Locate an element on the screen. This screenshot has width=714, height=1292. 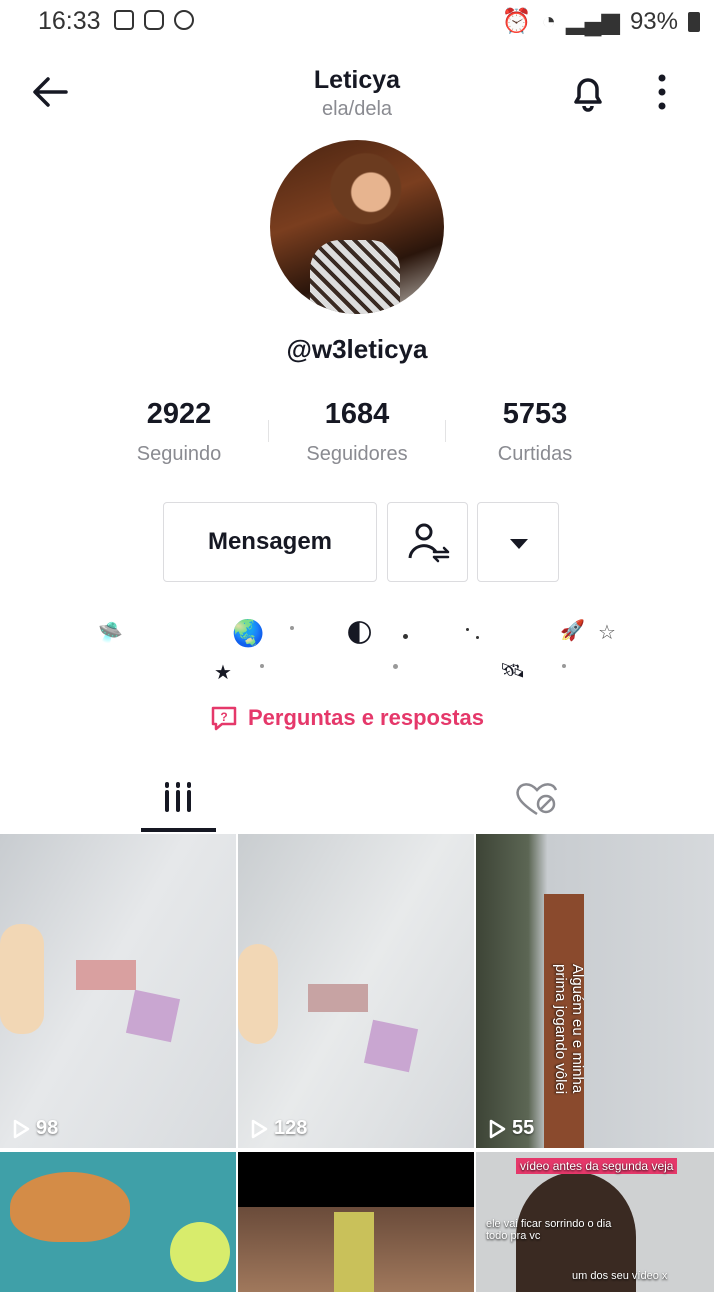
video-caption-middle: ele vai ficar sorrindo o dia todo pra vc is located at coordinates (549, 1230).